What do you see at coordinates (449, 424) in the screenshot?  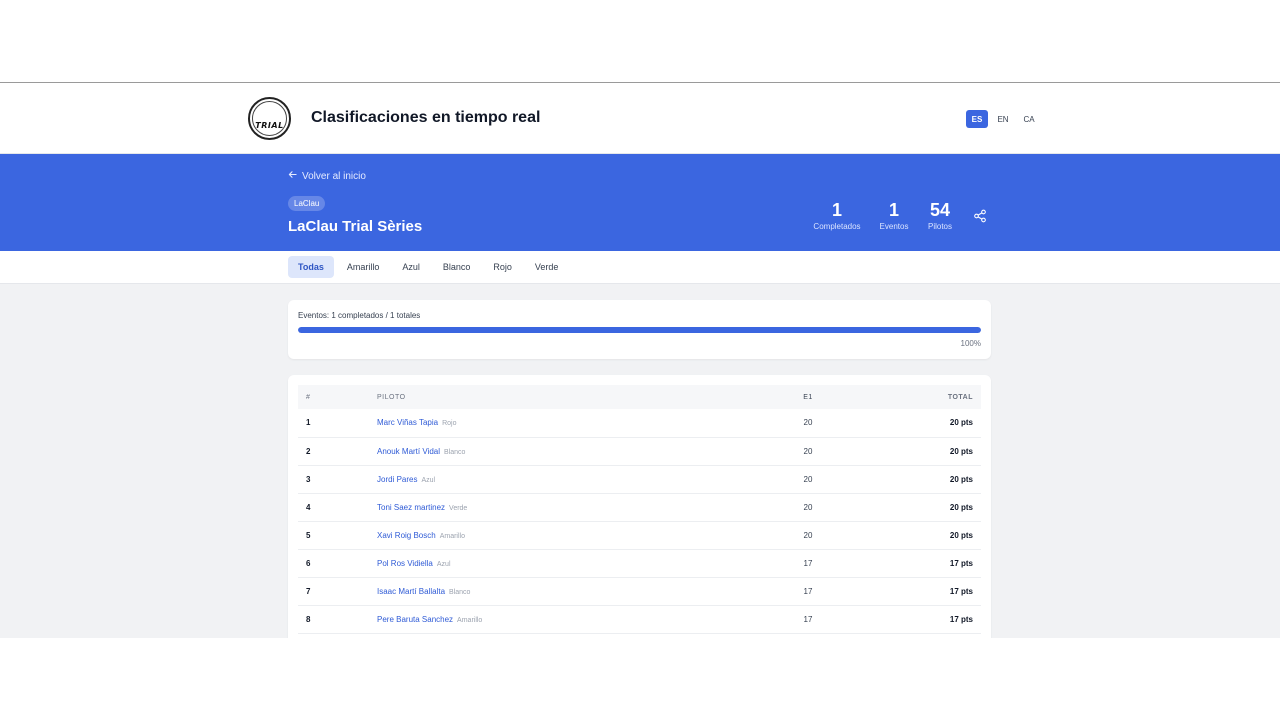 I see `pilot-category: Rojo` at bounding box center [449, 424].